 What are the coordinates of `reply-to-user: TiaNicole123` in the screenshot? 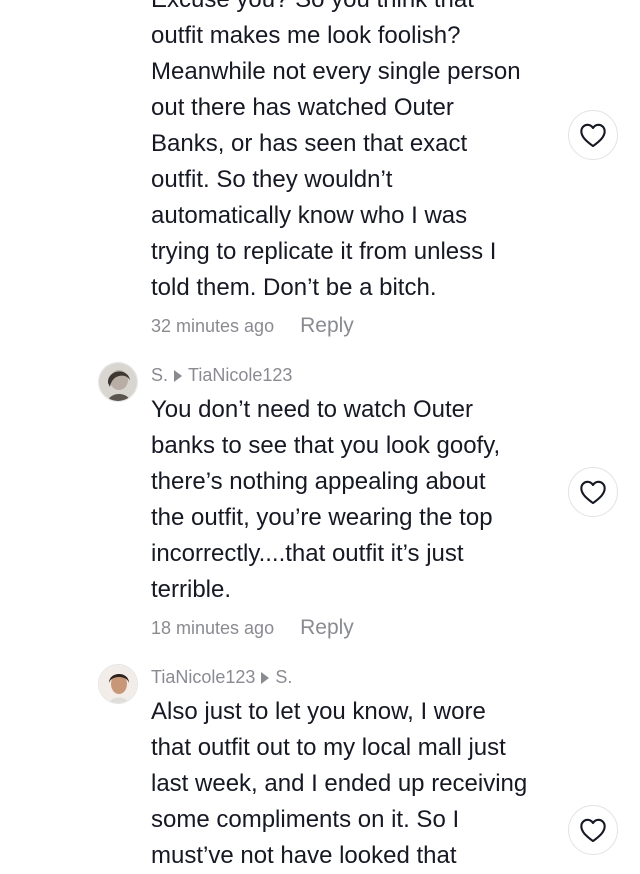 It's located at (240, 375).